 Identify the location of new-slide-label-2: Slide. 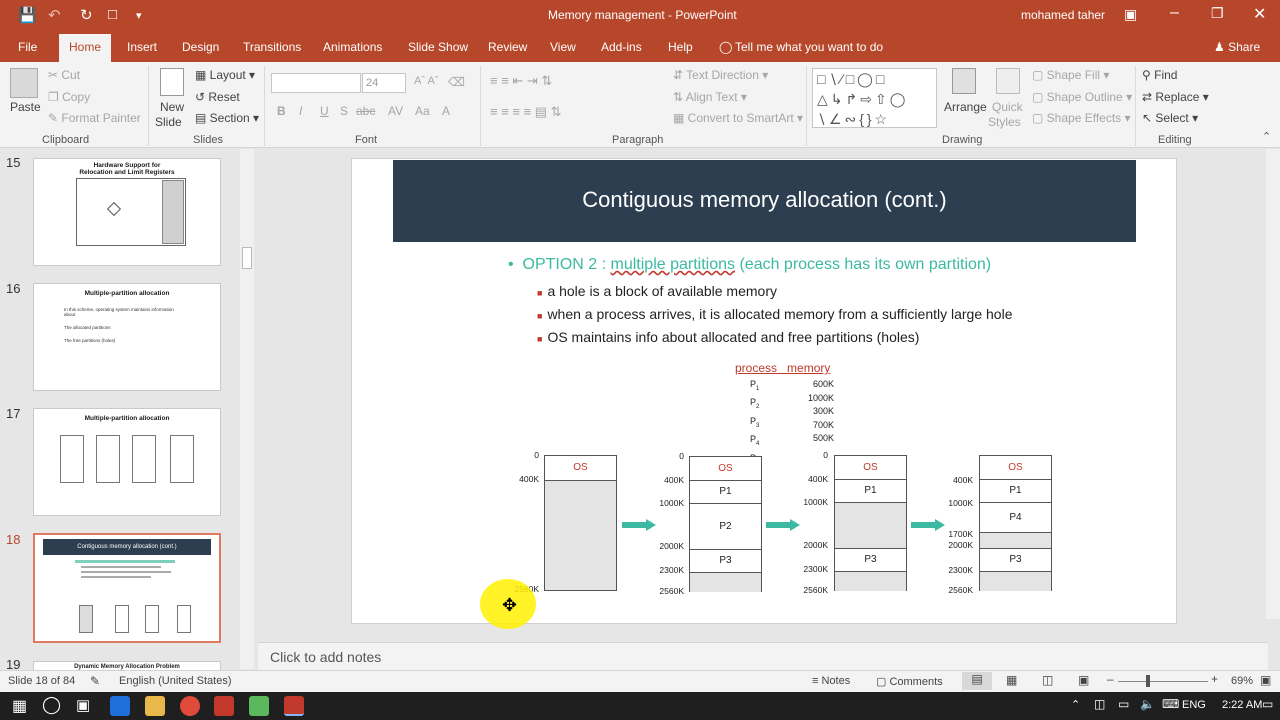
(168, 122).